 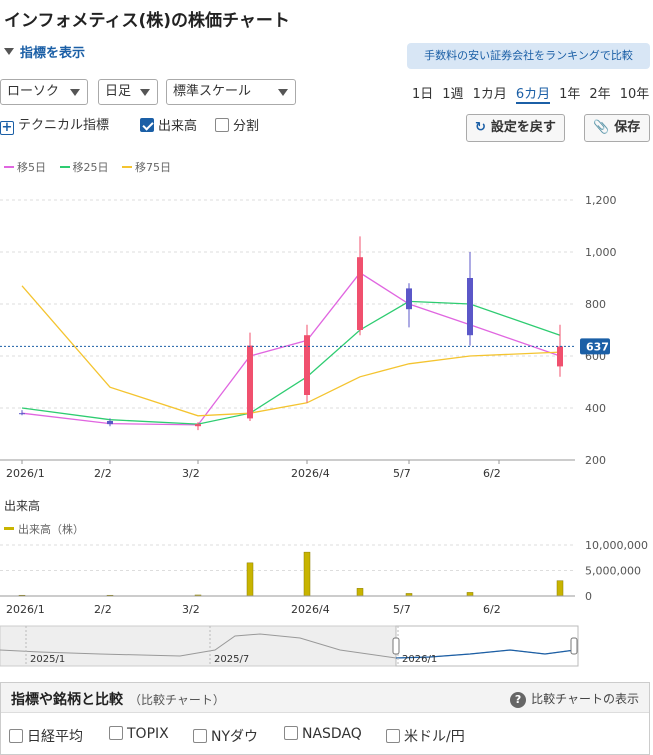 What do you see at coordinates (595, 460) in the screenshot?
I see `y-tick-label: 200` at bounding box center [595, 460].